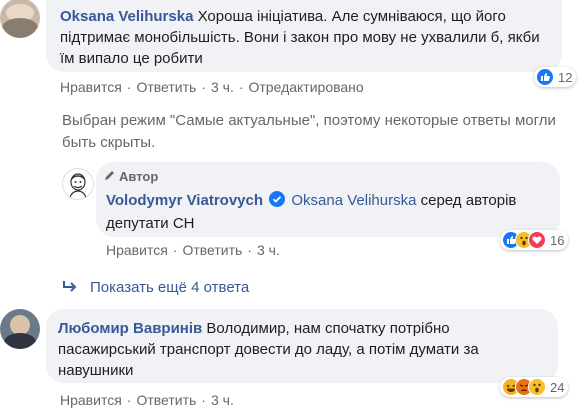 This screenshot has height=408, width=580. What do you see at coordinates (110, 176) in the screenshot?
I see `pen-icon` at bounding box center [110, 176].